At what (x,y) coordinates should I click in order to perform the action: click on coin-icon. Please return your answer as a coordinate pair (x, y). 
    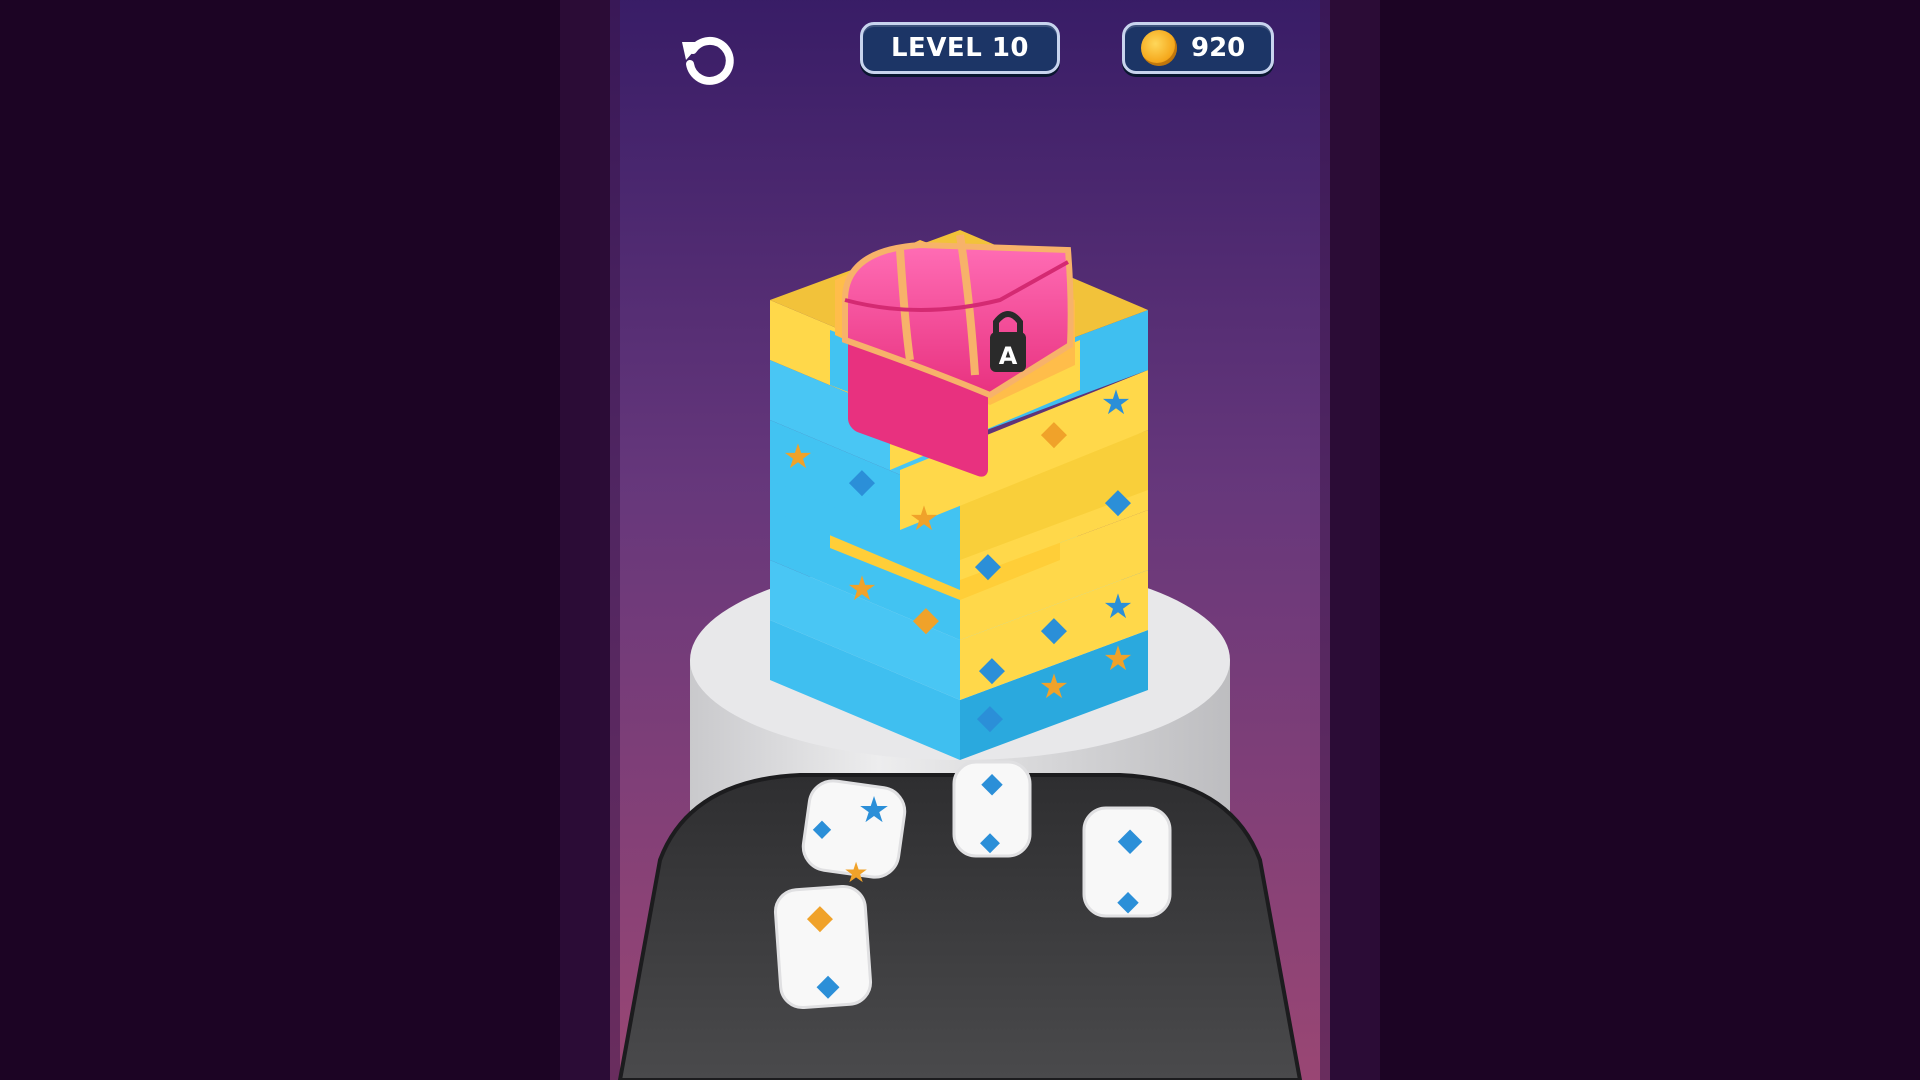
    Looking at the image, I should click on (1159, 48).